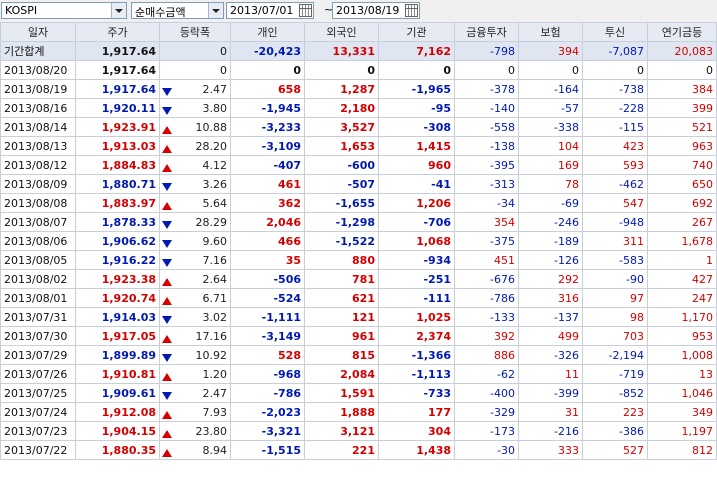  What do you see at coordinates (267, 355) in the screenshot?
I see `individual-cell: 528` at bounding box center [267, 355].